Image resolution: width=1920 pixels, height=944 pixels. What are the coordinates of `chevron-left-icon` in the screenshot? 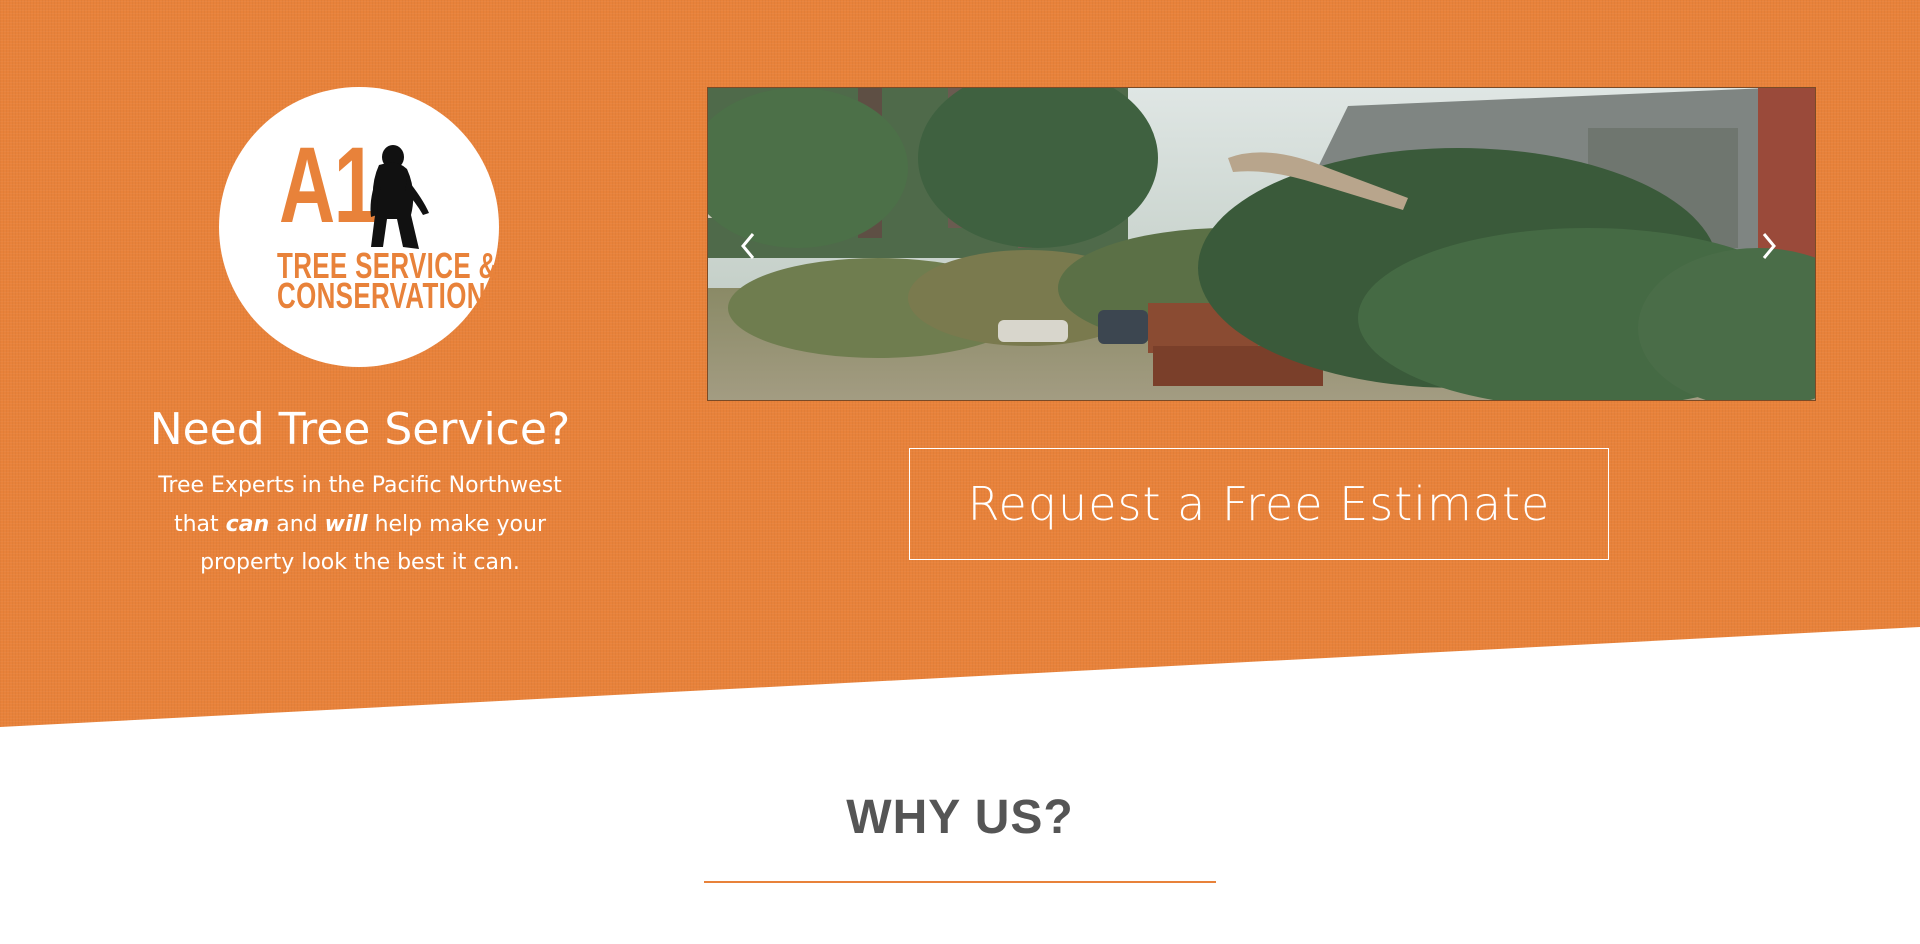 It's located at (748, 246).